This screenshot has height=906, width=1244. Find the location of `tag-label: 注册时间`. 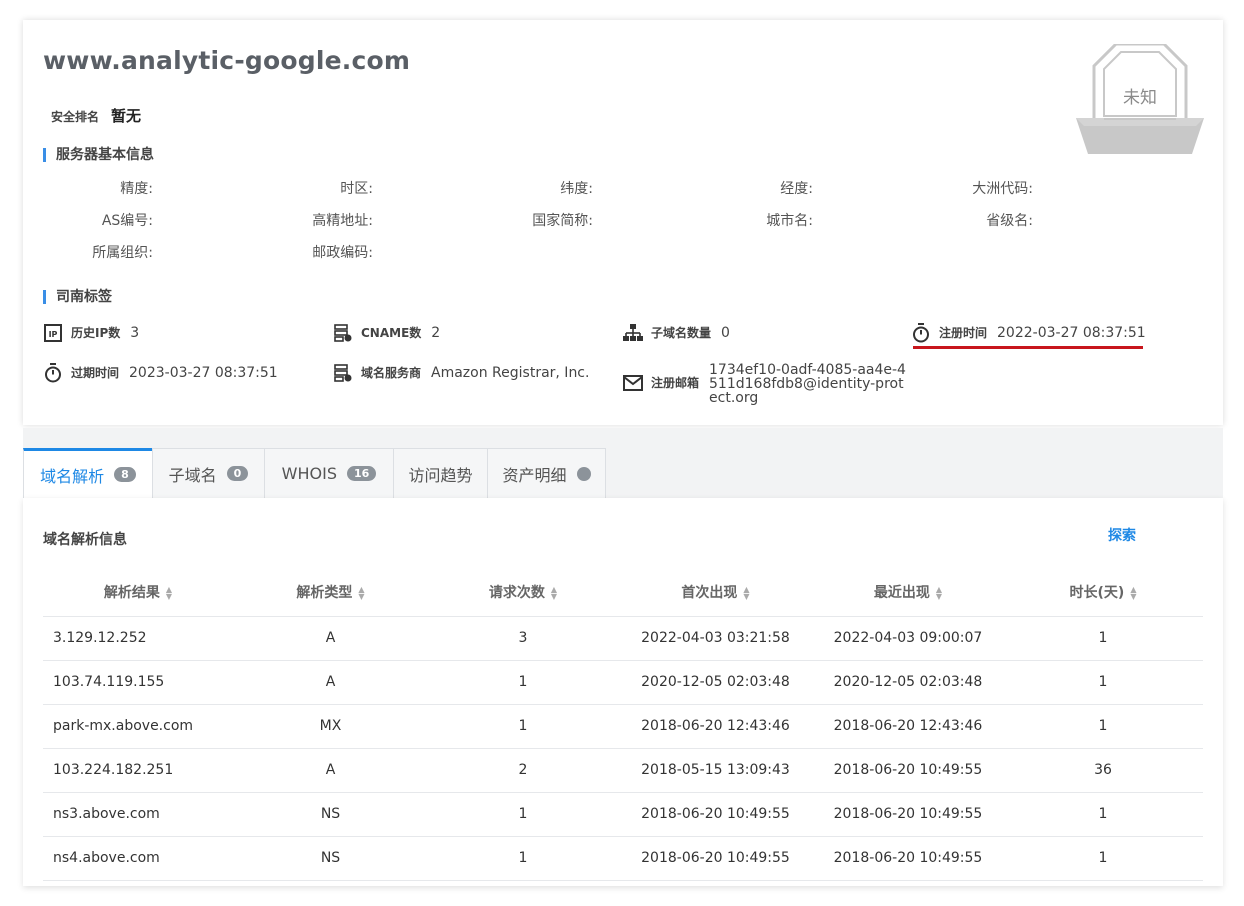

tag-label: 注册时间 is located at coordinates (963, 333).